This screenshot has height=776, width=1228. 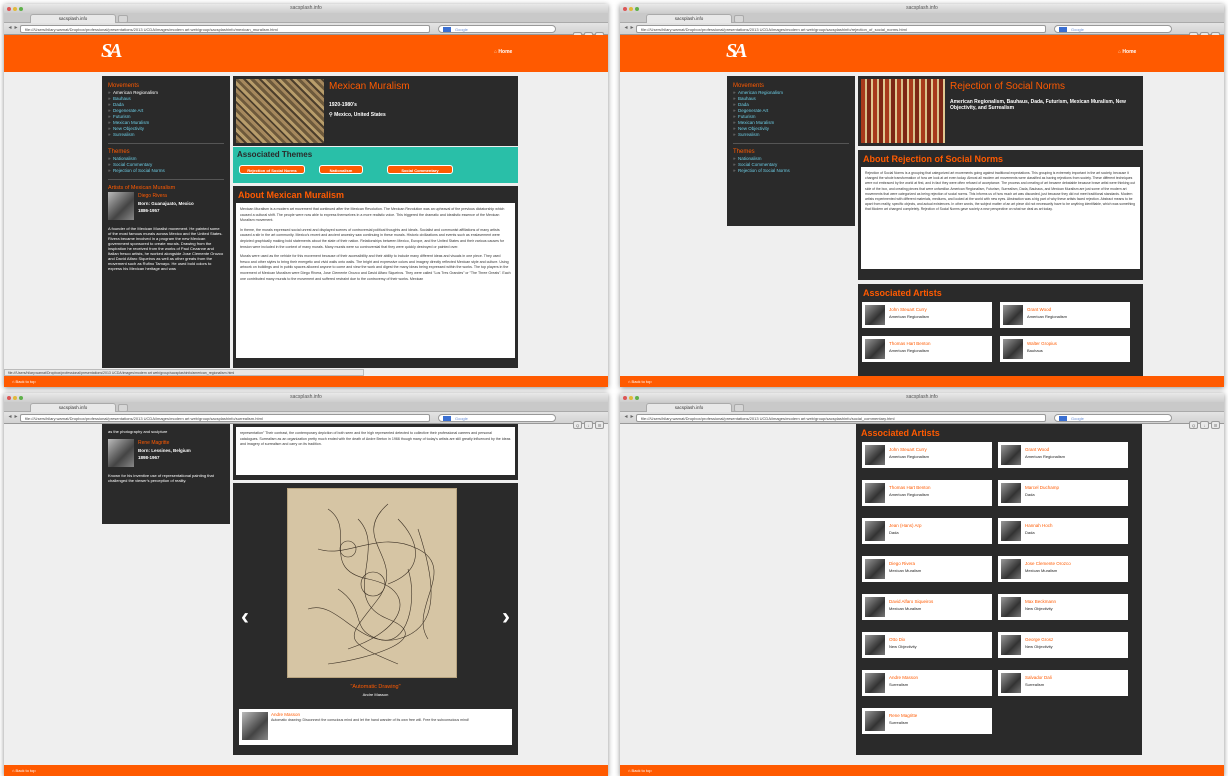 I want to click on artist-card: Max Beckmann New Objectivity, so click(x=1063, y=607).